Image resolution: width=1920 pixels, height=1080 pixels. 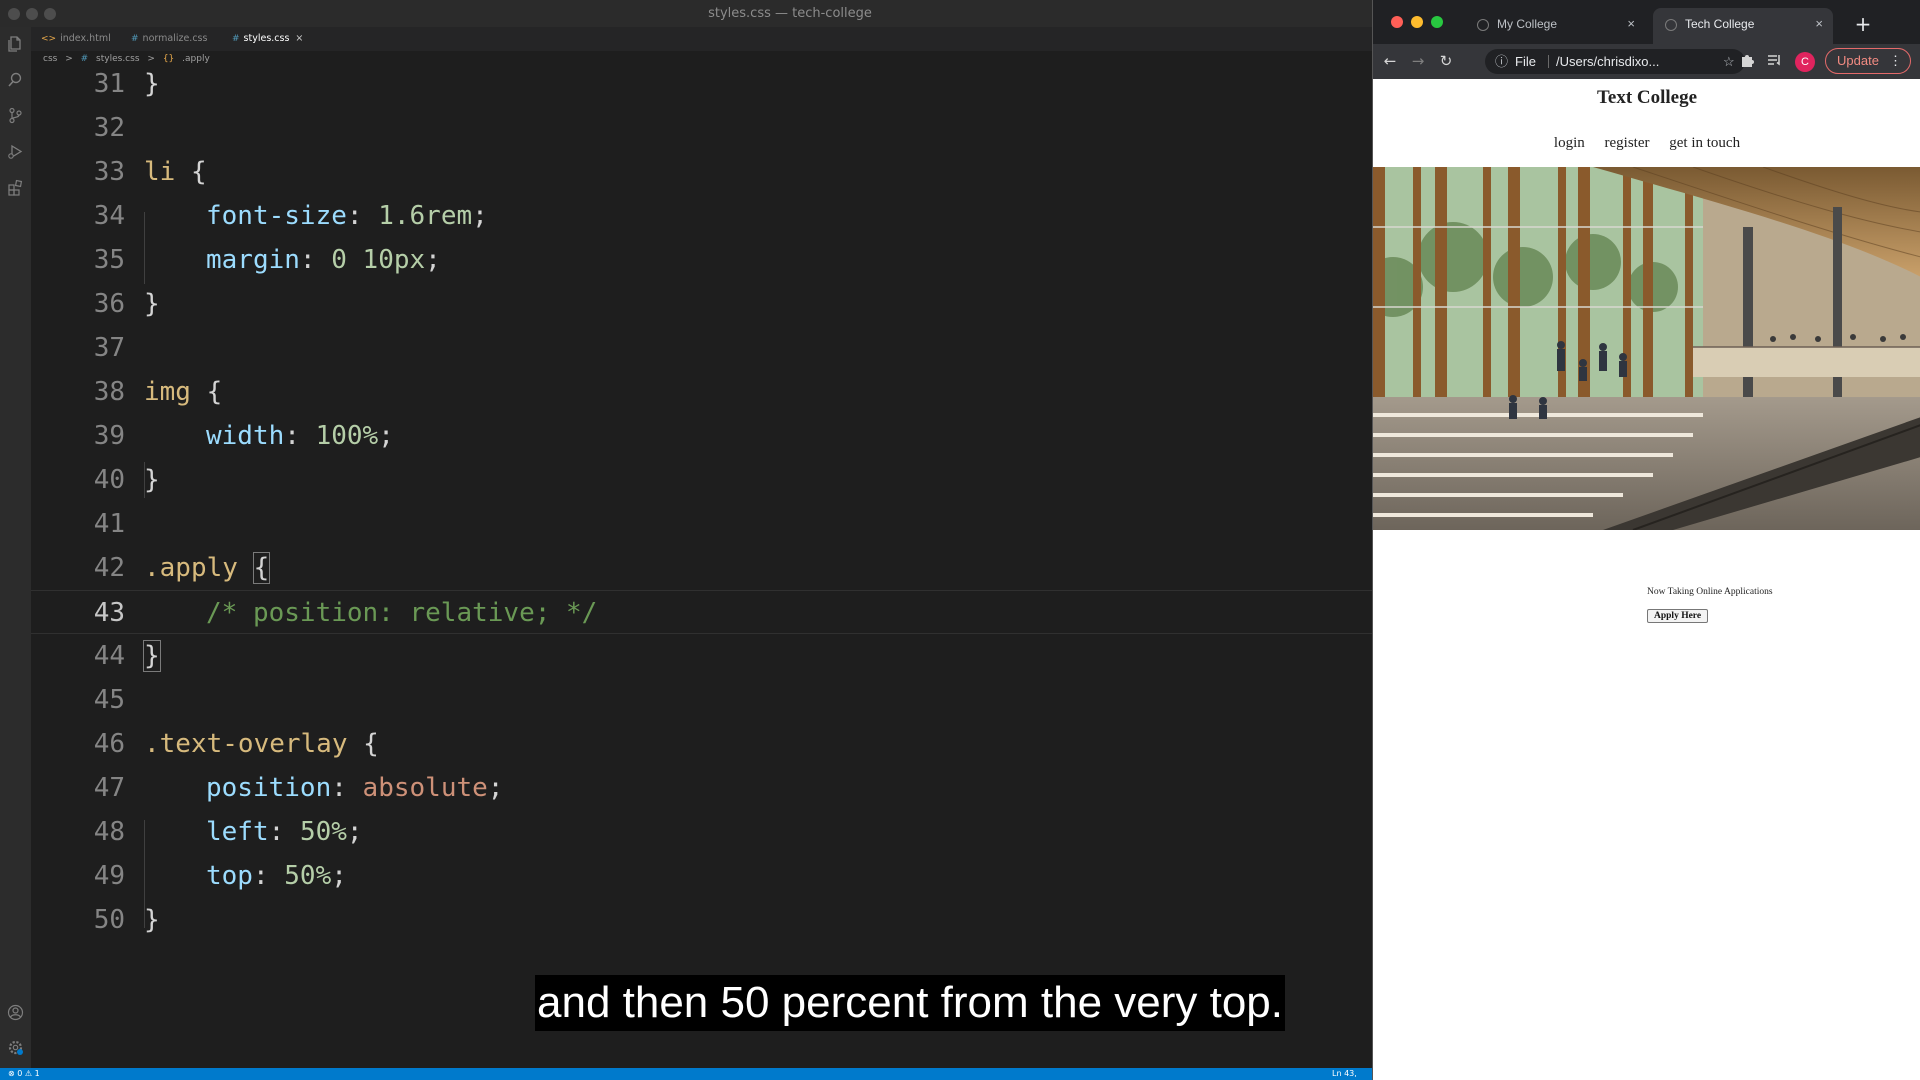 I want to click on run-debug-icon, so click(x=15, y=151).